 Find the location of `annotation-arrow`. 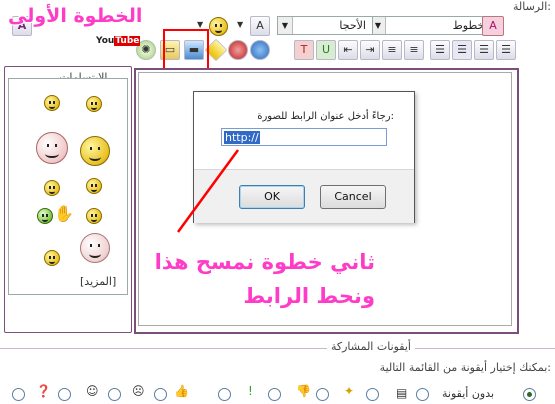

annotation-arrow is located at coordinates (208, 191).